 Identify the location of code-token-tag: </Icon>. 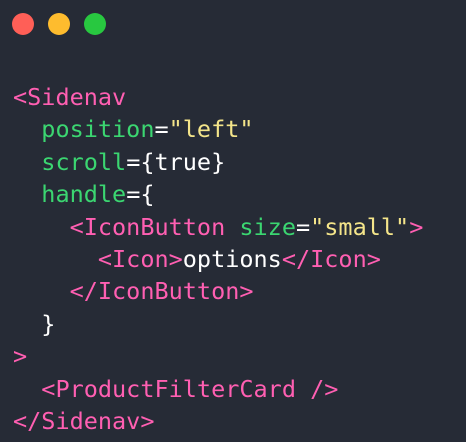
(331, 258).